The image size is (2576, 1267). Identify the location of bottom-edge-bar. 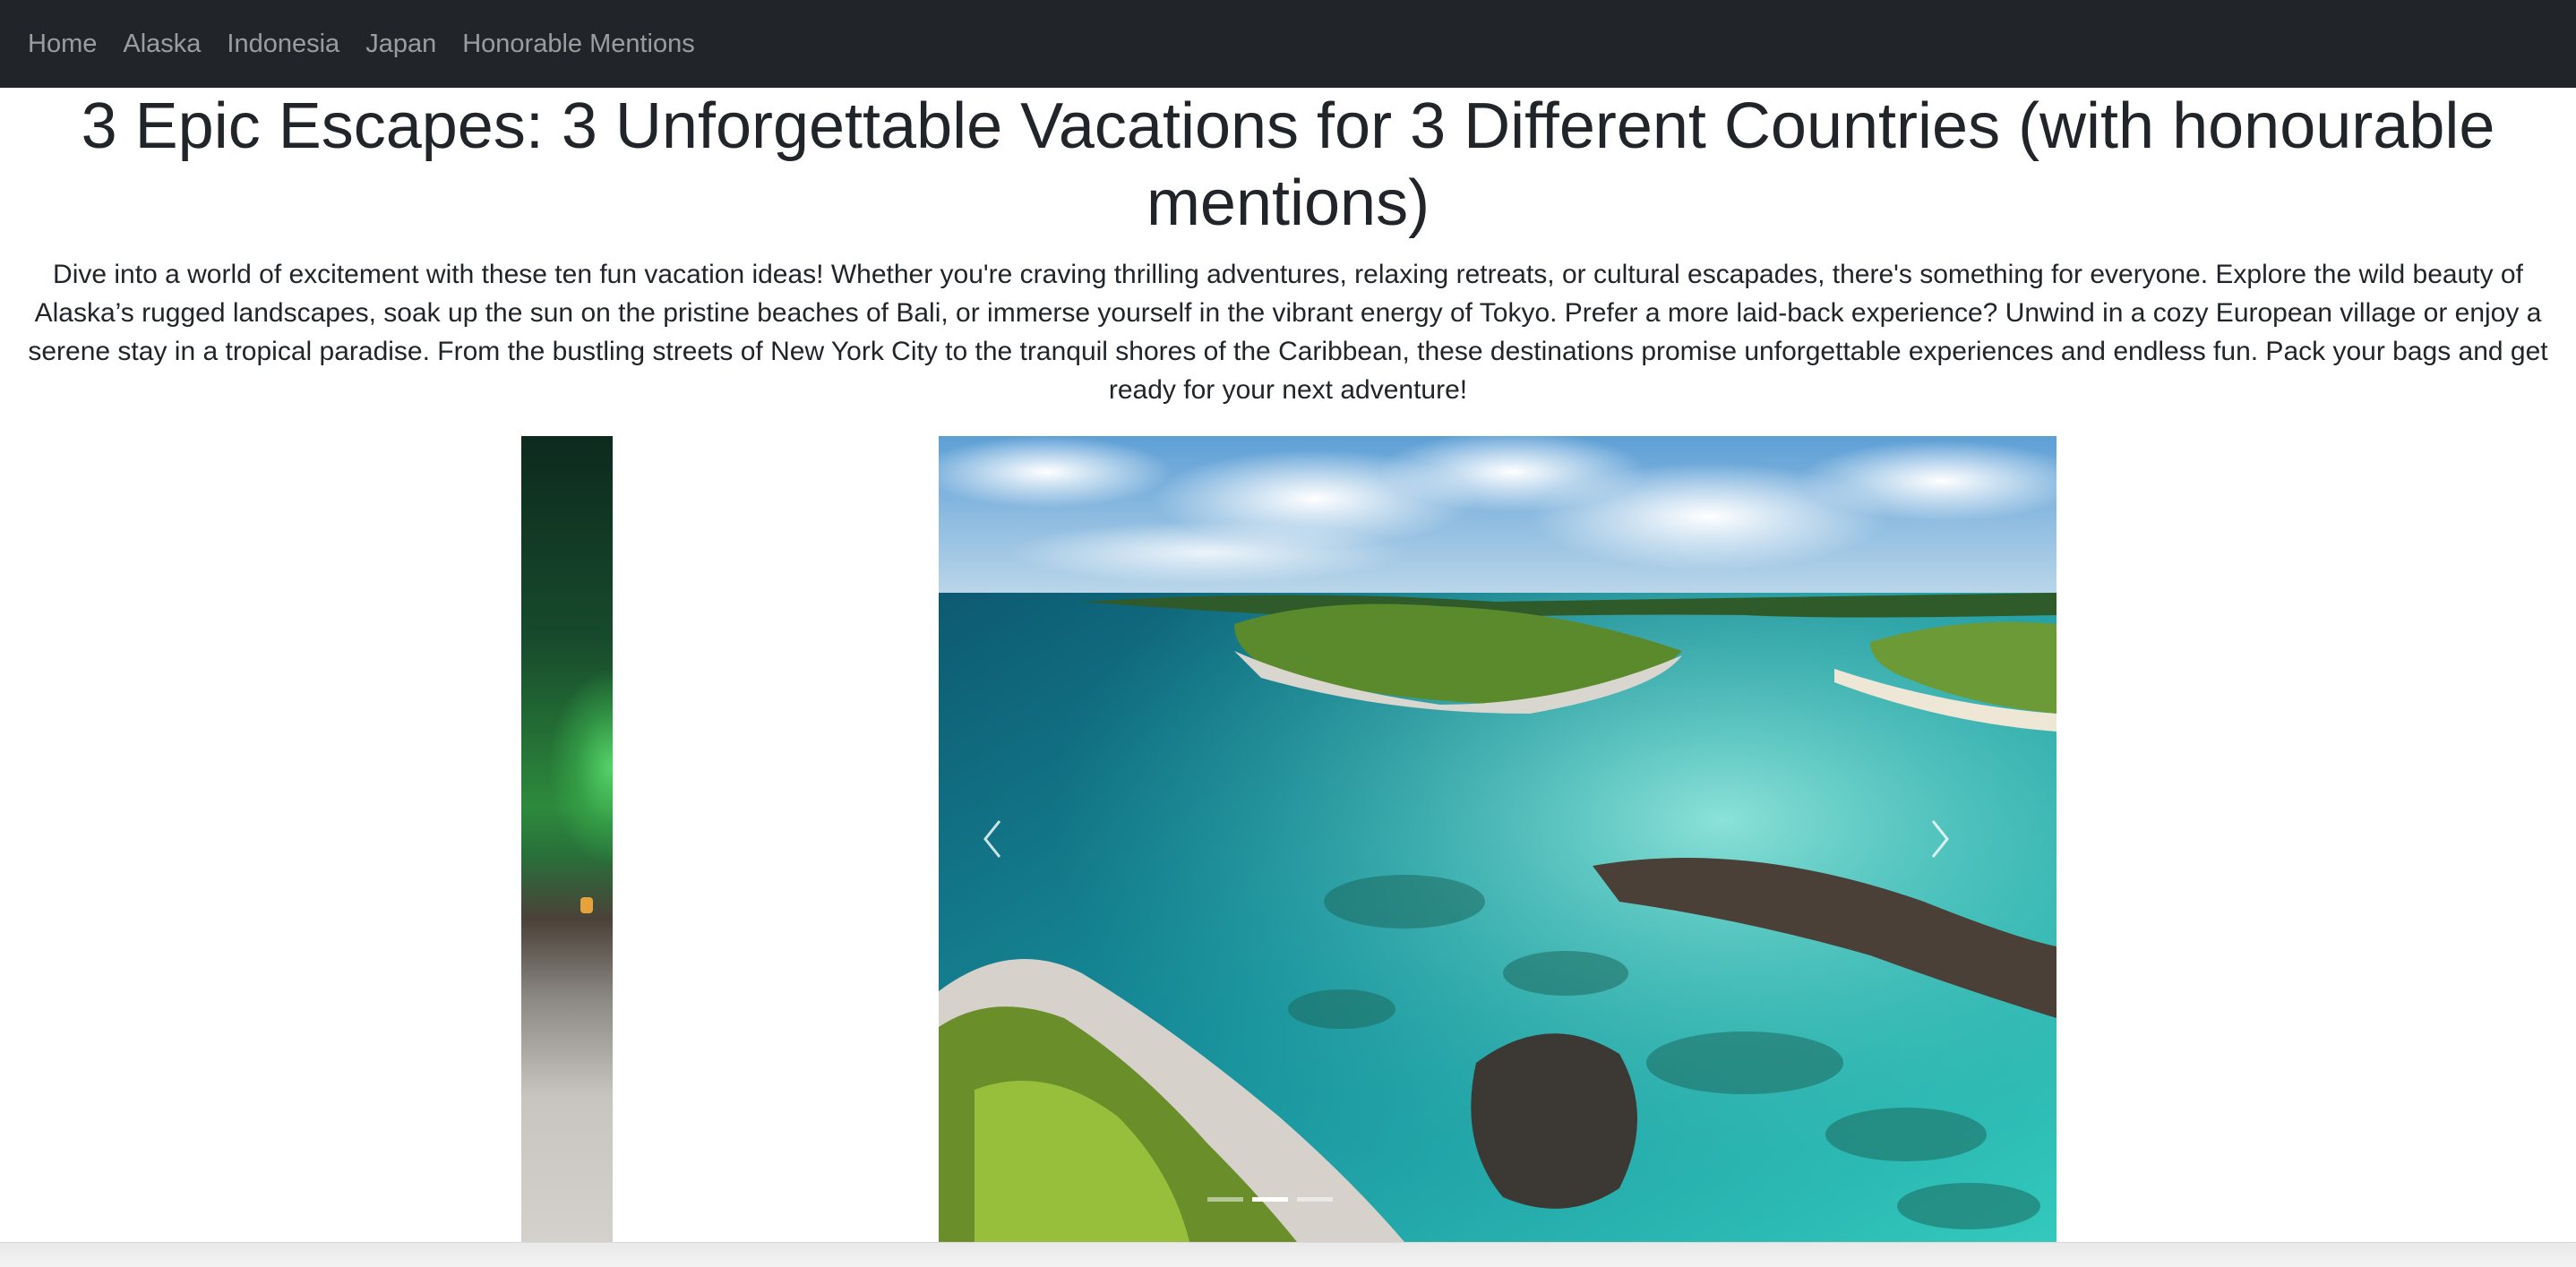
(1288, 1254).